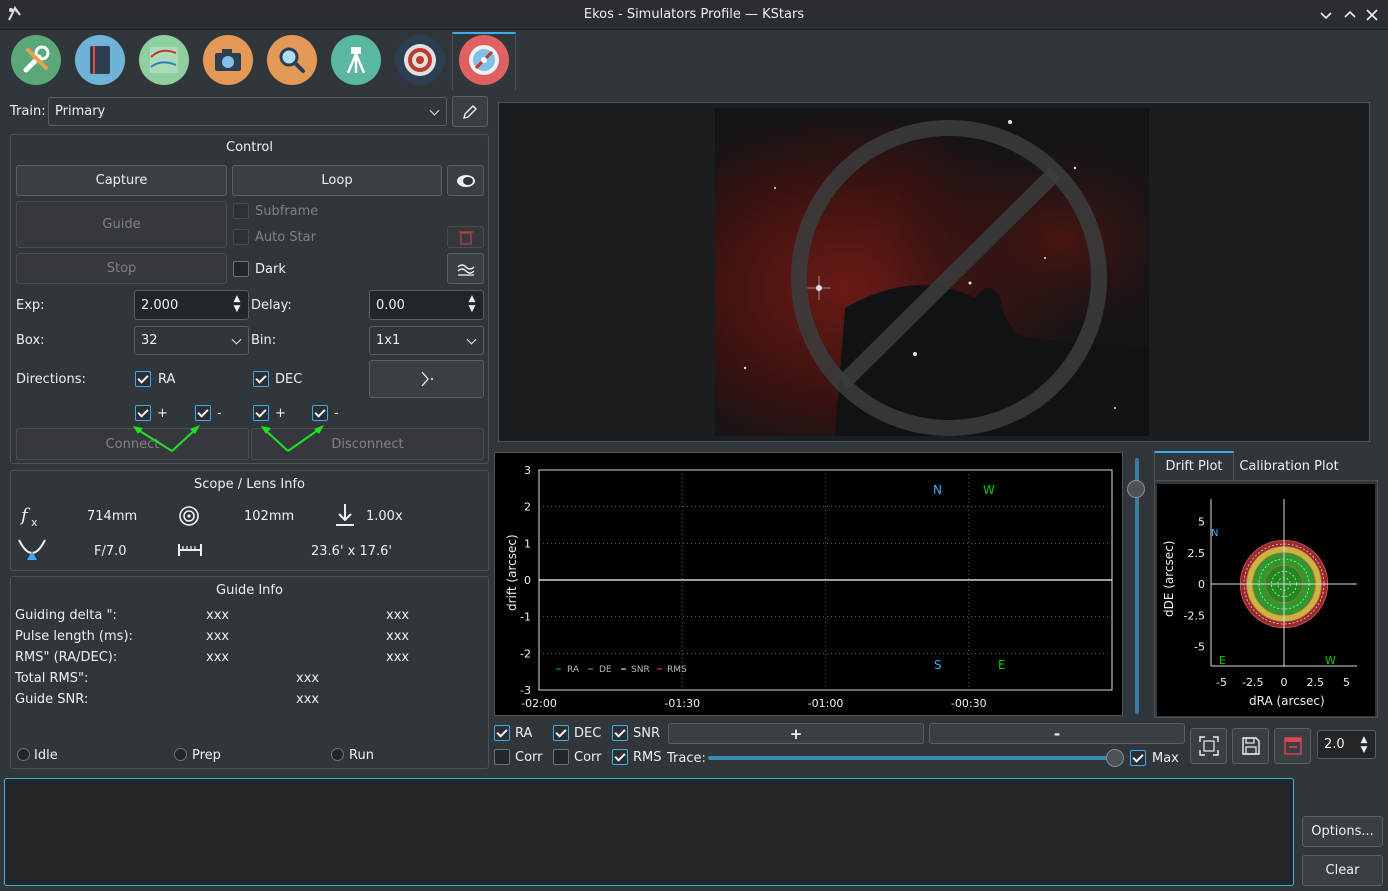  What do you see at coordinates (1346, 744) in the screenshot?
I see `zoom-spinbox: 2.0 ▲ ▼` at bounding box center [1346, 744].